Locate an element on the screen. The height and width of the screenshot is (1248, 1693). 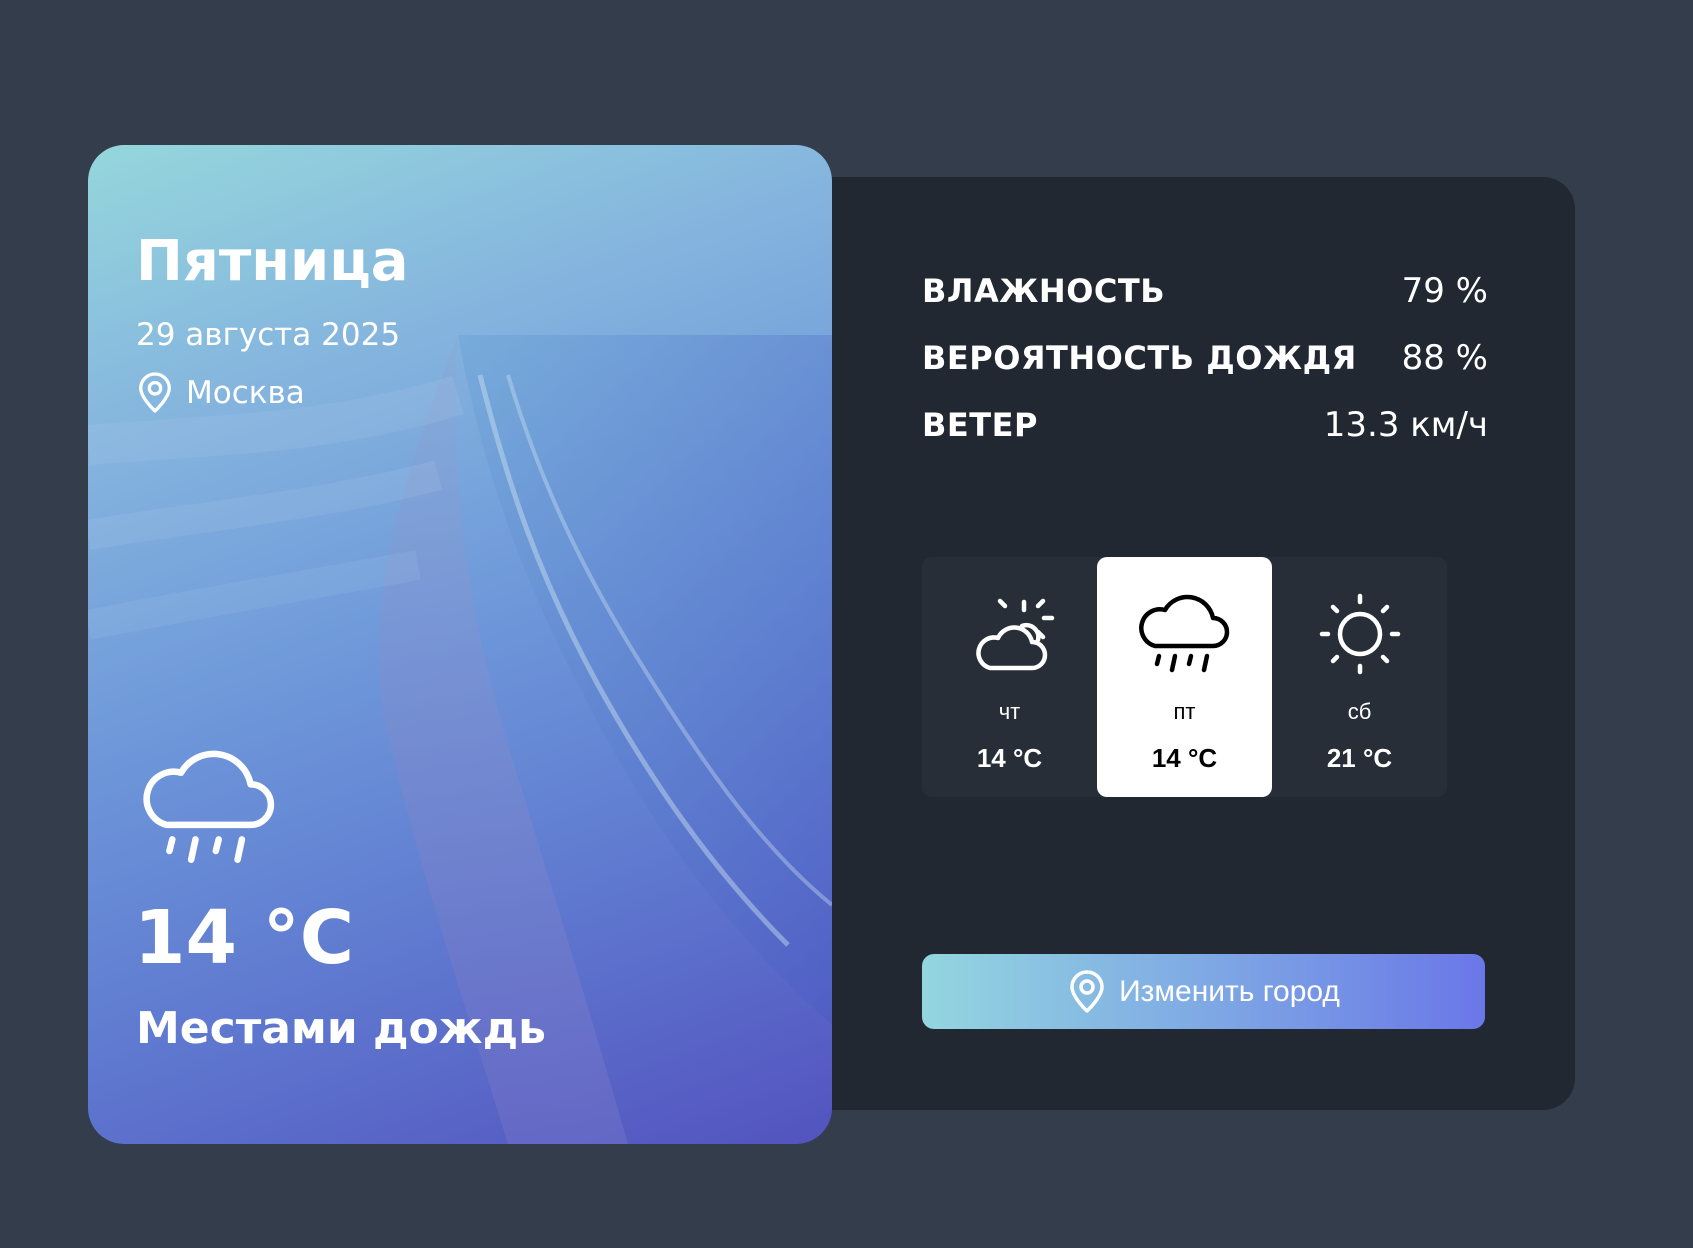
stat-wind: ВЕТЕР 13.3 км/ч is located at coordinates (1205, 424).